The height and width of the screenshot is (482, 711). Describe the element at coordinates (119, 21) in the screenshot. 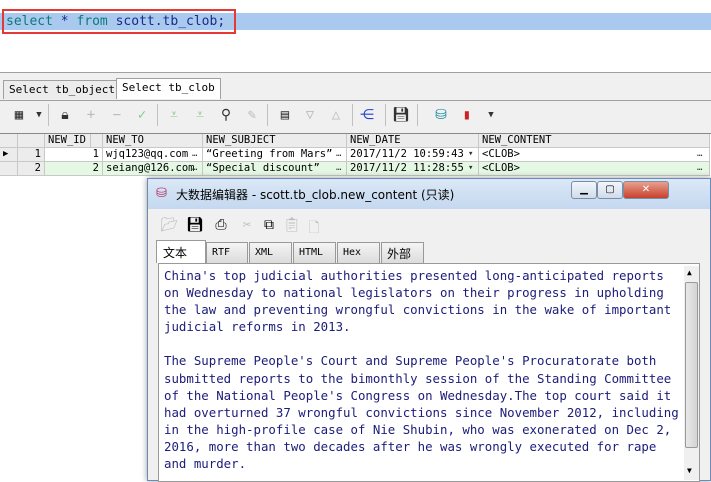

I see `highlight-box` at that location.